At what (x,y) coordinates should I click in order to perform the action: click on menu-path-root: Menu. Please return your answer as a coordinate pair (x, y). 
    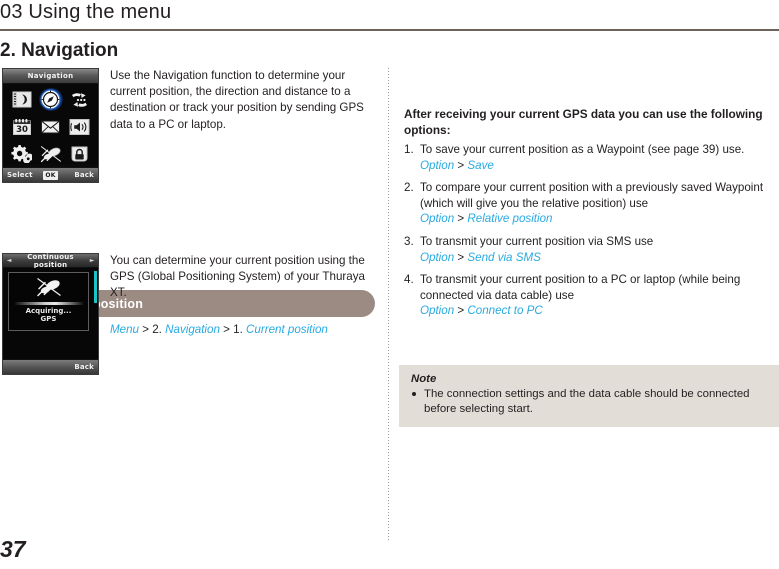
    Looking at the image, I should click on (125, 329).